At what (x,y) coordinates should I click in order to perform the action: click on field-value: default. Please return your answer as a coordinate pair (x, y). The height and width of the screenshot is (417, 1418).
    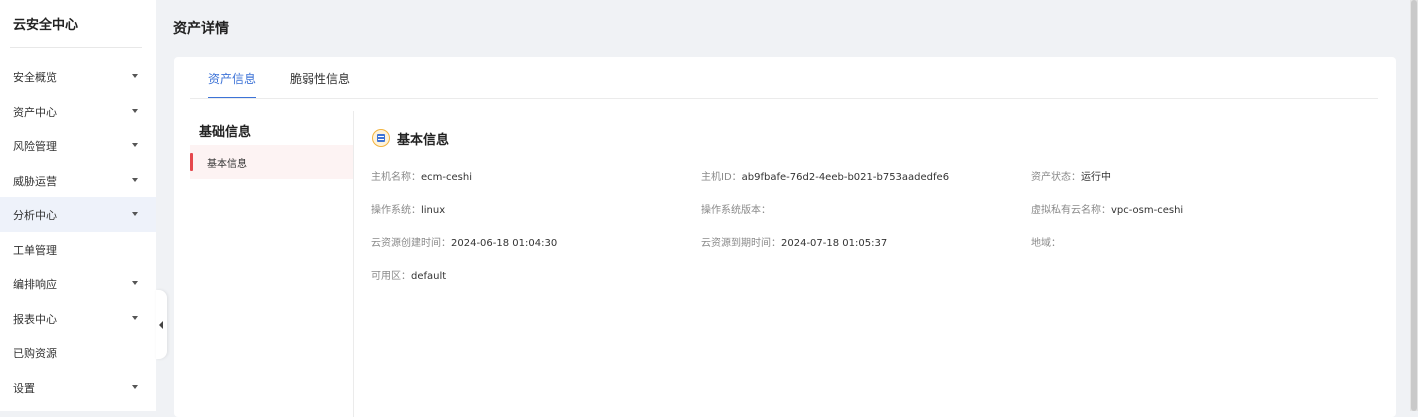
    Looking at the image, I should click on (429, 276).